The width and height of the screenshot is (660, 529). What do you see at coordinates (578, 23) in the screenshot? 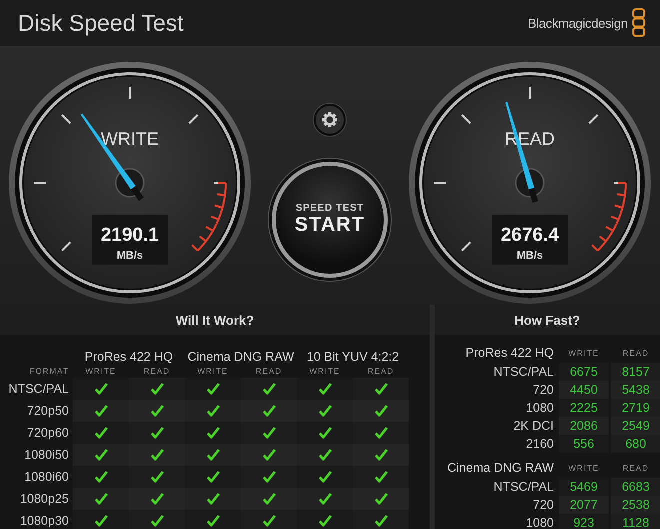
I see `brand-name: Blackmagicdesign` at bounding box center [578, 23].